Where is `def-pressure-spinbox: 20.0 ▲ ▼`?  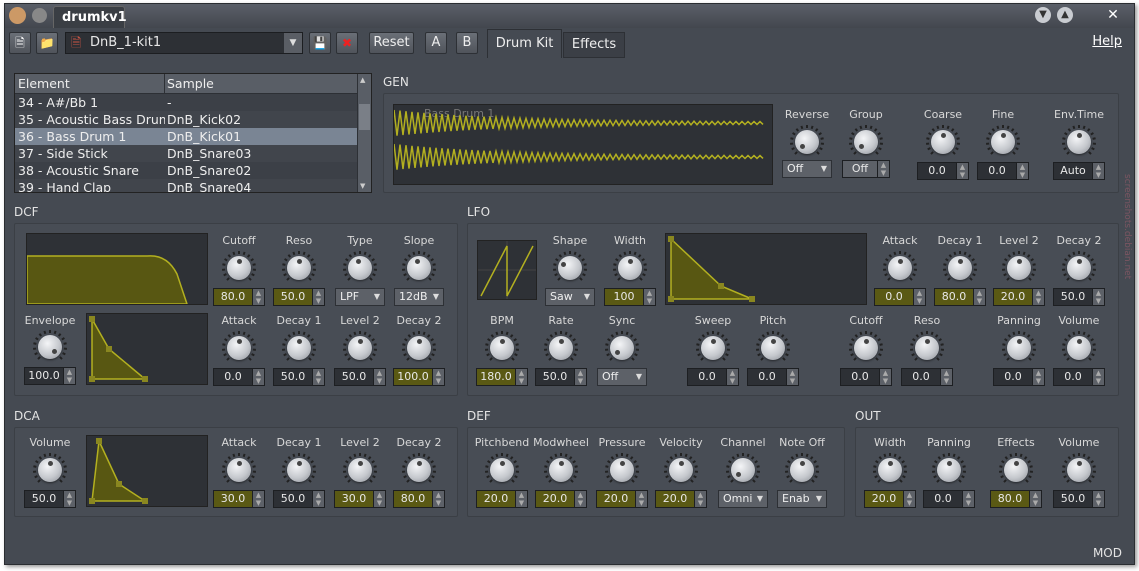
def-pressure-spinbox: 20.0 ▲ ▼ is located at coordinates (622, 499).